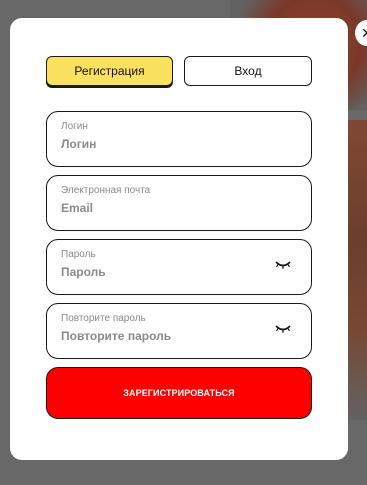  Describe the element at coordinates (106, 190) in the screenshot. I see `email-field-label: Электронная почта` at that location.